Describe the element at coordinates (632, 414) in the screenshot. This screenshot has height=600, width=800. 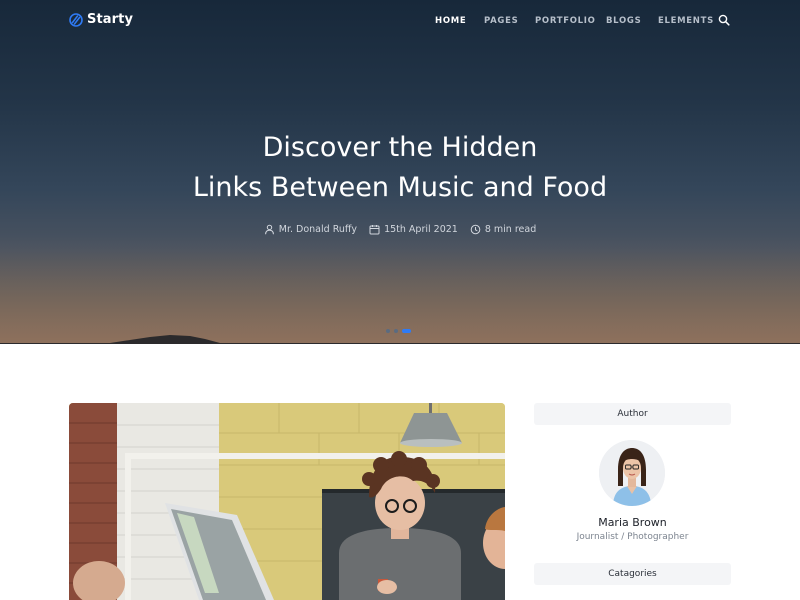
I see `author-widget-heading: Author` at that location.